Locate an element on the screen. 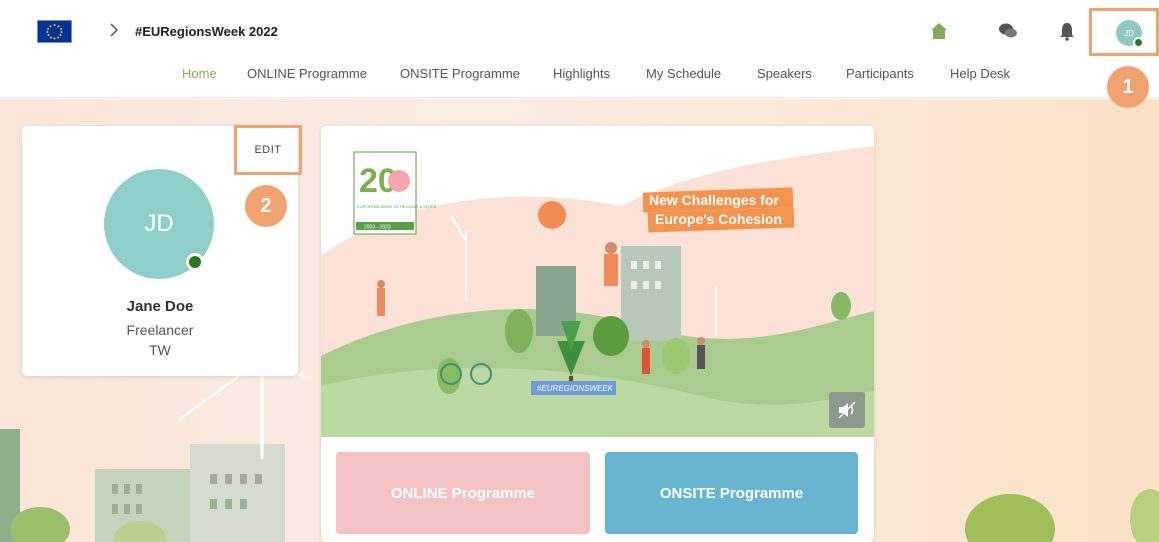 This screenshot has height=542, width=1159. logo-caption: EUROPEAN WEEK OF REGIONS & CITIES is located at coordinates (397, 206).